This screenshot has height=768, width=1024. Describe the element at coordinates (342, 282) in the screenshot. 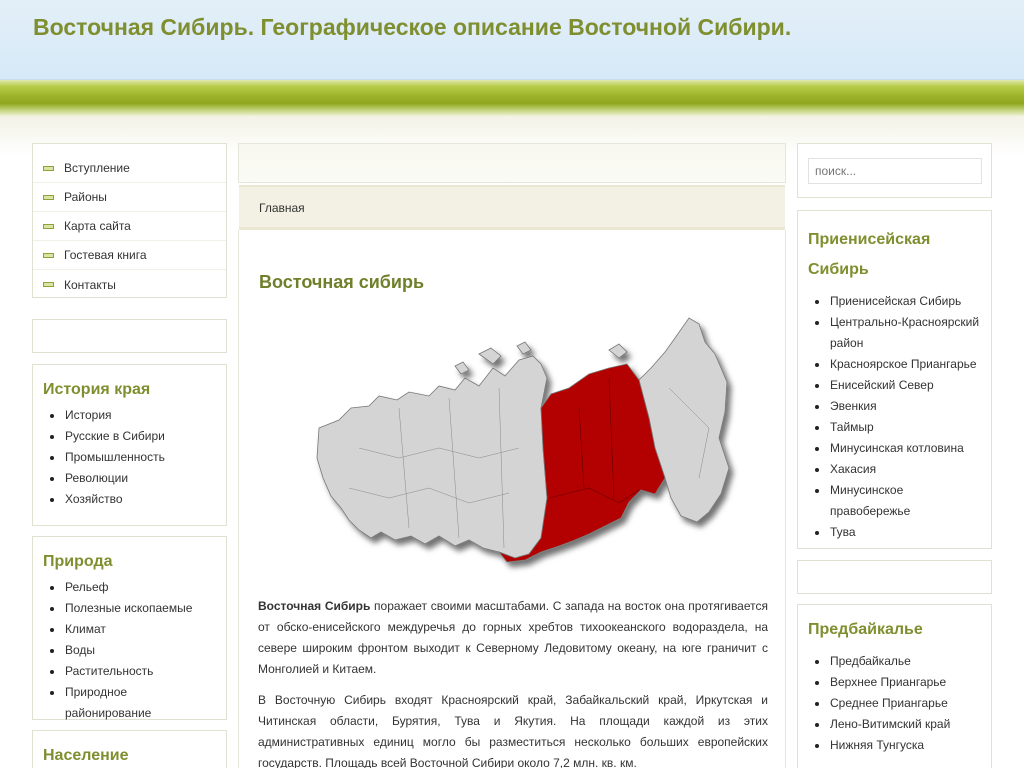

I see `article-title: Восточная сибирь` at that location.